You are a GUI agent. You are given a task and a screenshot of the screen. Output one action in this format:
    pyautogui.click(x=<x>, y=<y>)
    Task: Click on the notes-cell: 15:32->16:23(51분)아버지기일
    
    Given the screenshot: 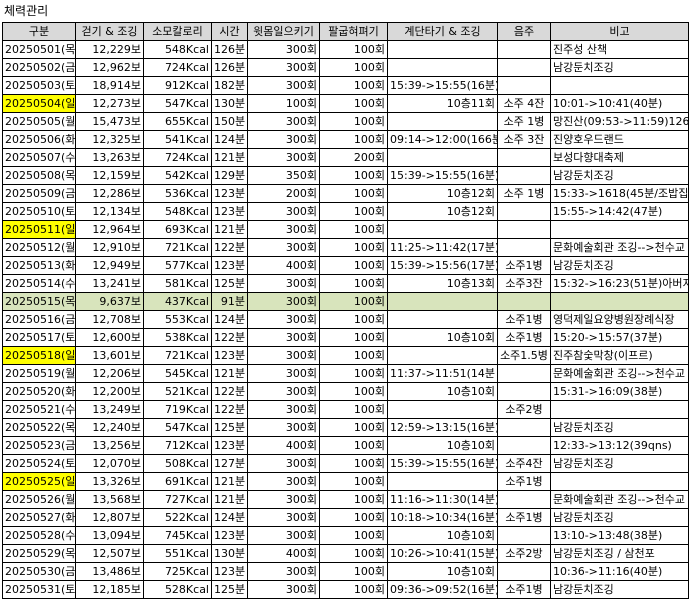 What is the action you would take?
    pyautogui.click(x=619, y=283)
    